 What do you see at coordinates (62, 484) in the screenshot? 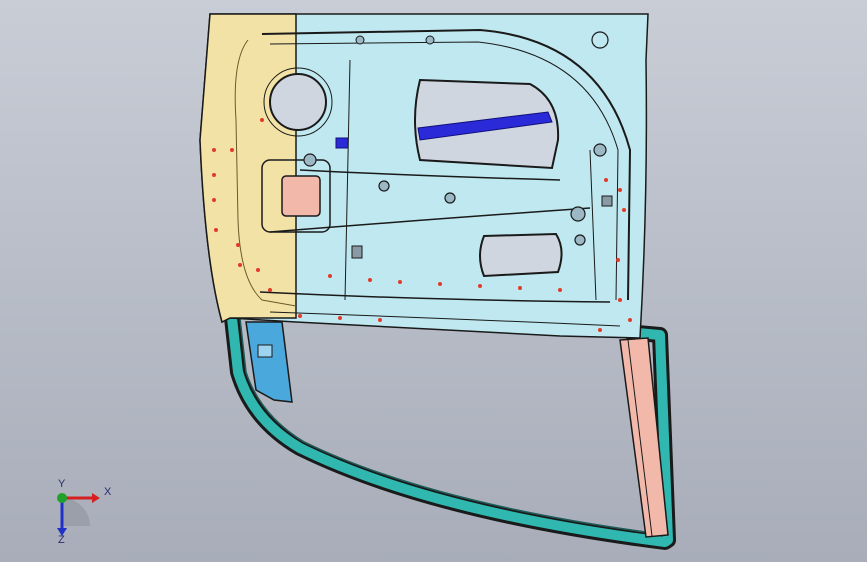
I see `y-axis-label: Y` at bounding box center [62, 484].